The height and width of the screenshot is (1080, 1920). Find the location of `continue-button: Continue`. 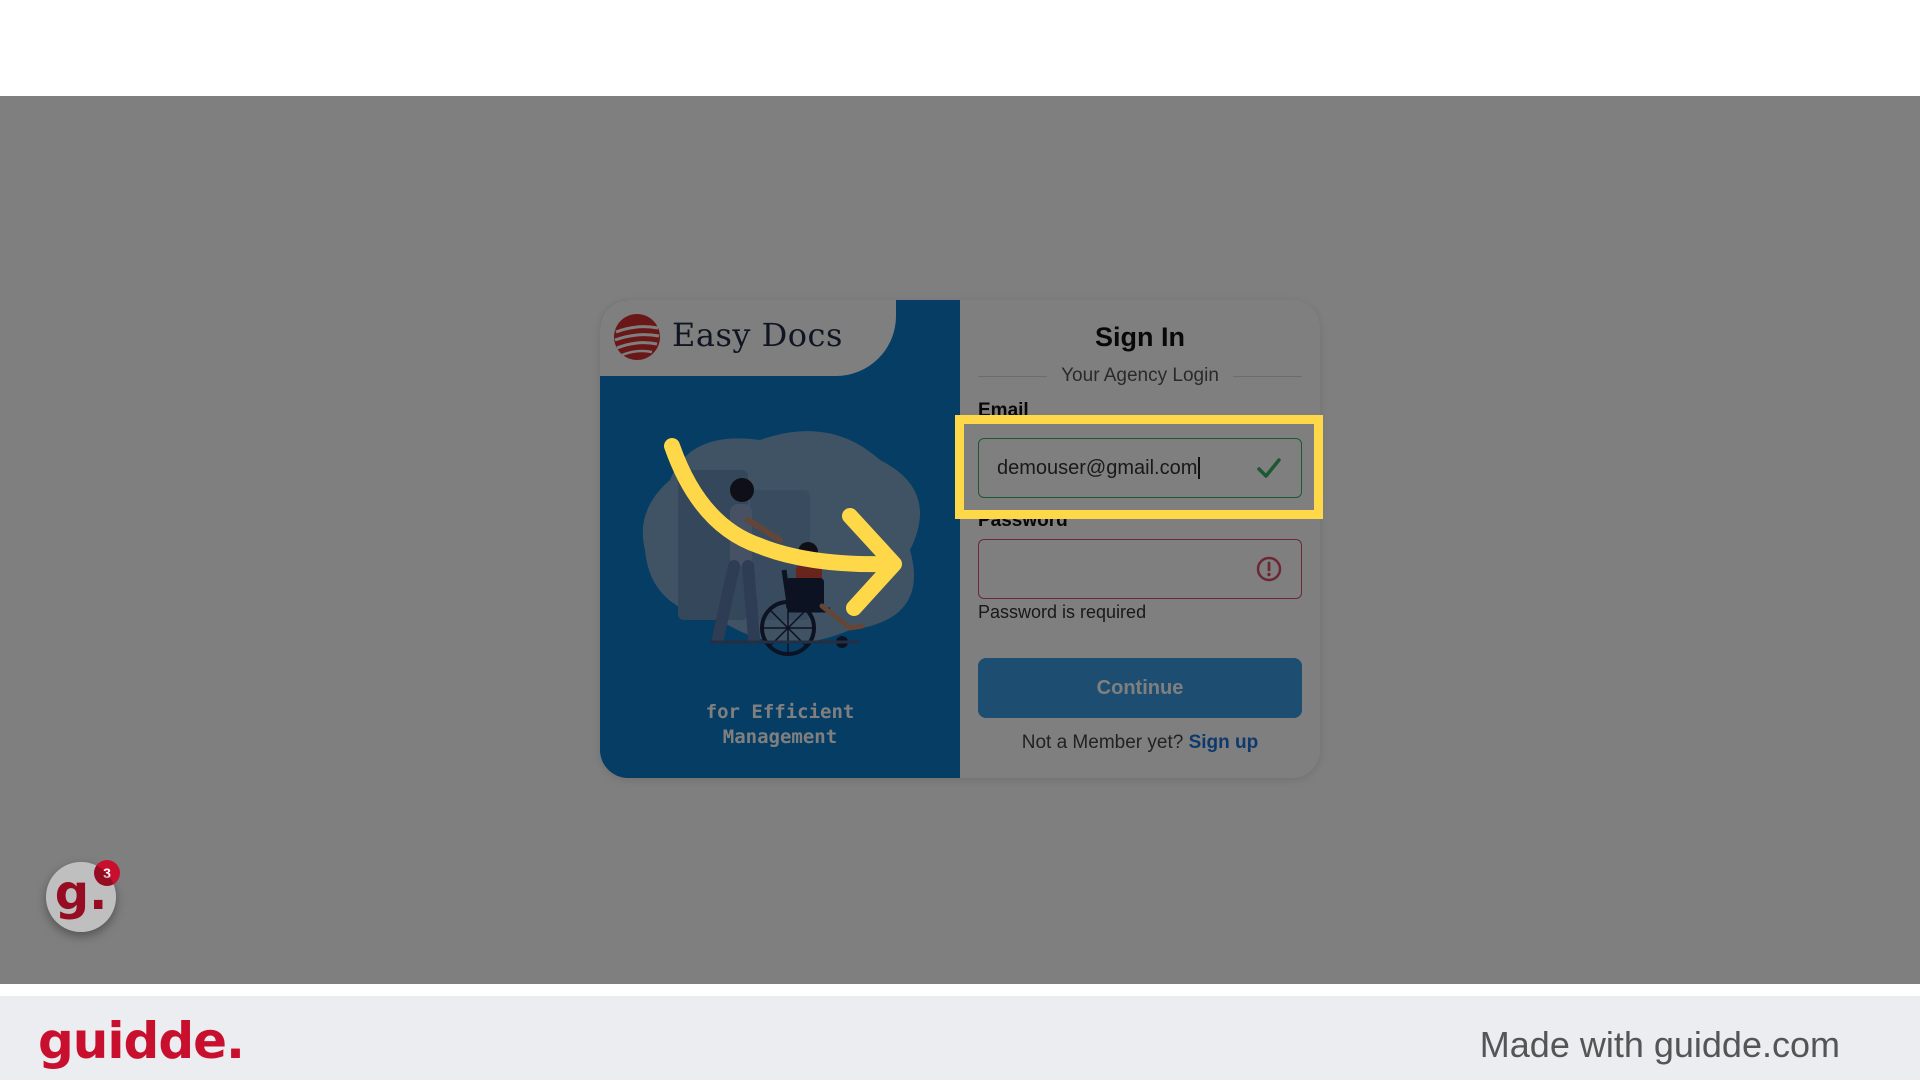

continue-button: Continue is located at coordinates (1140, 688).